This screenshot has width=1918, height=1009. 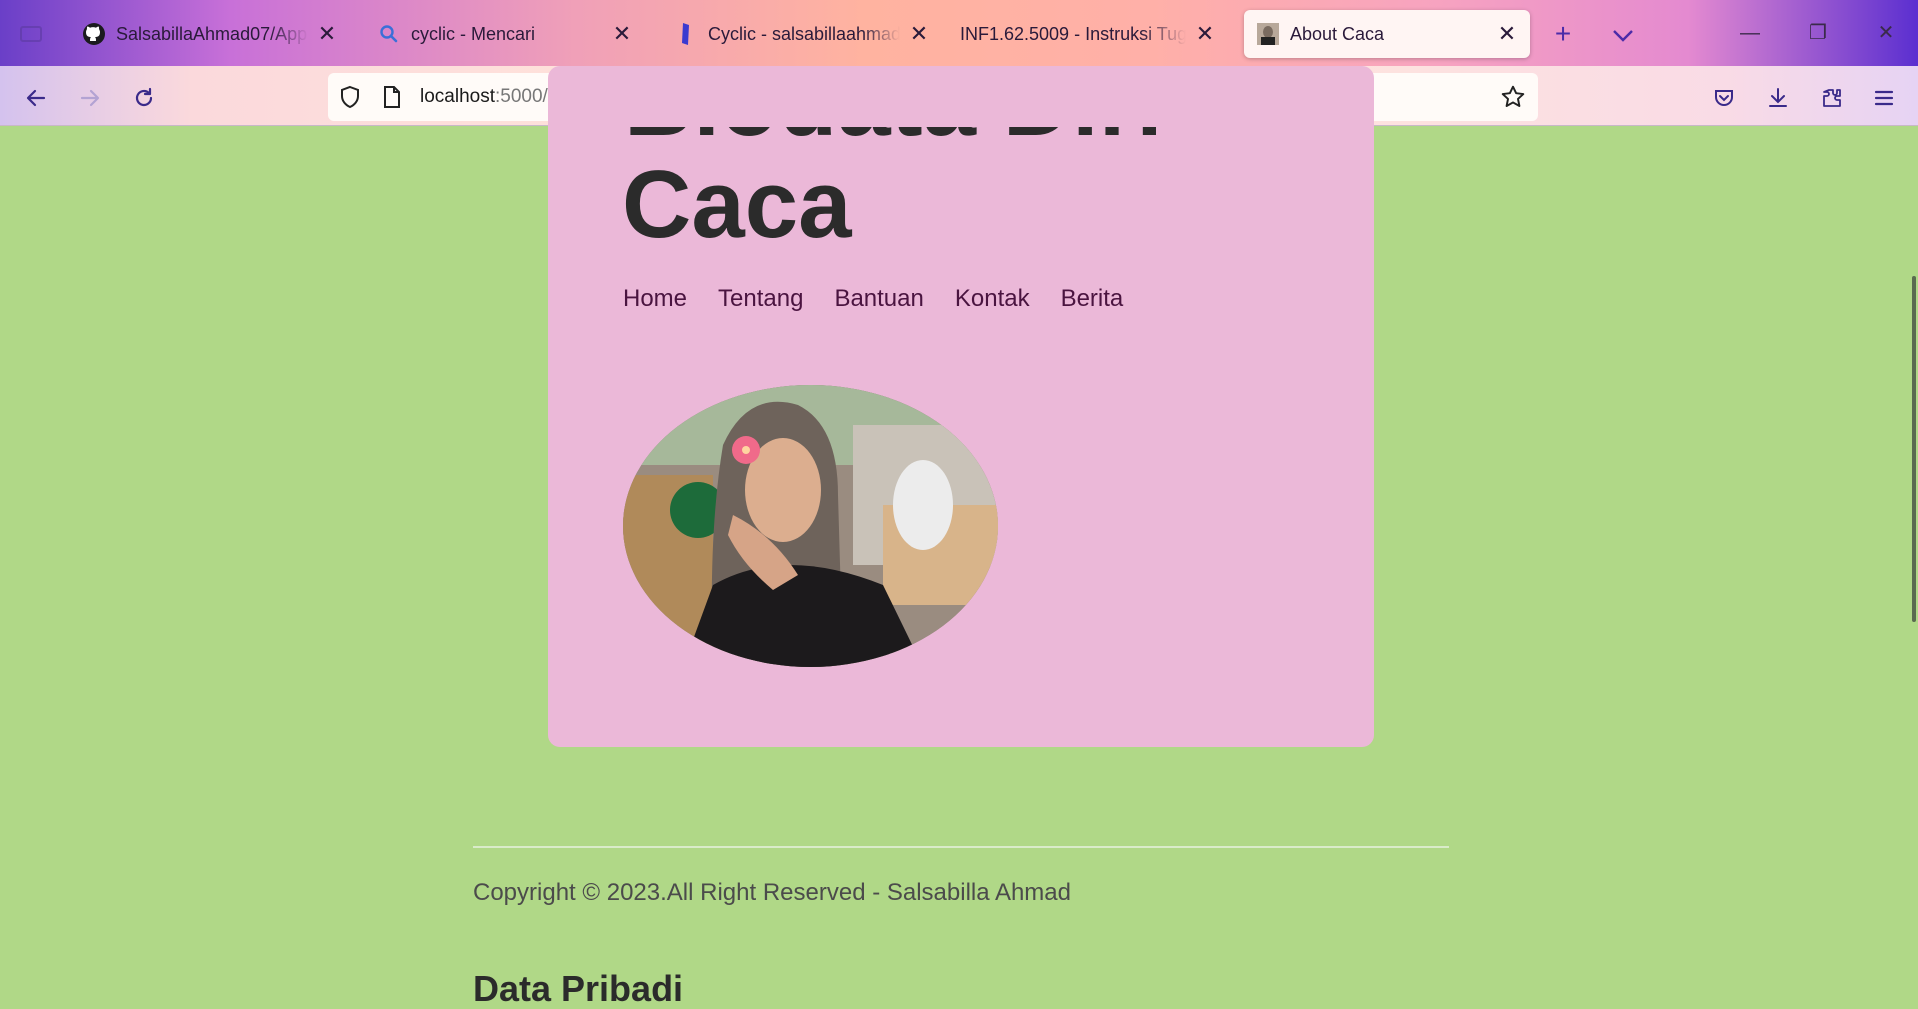 I want to click on search-icon, so click(x=389, y=34).